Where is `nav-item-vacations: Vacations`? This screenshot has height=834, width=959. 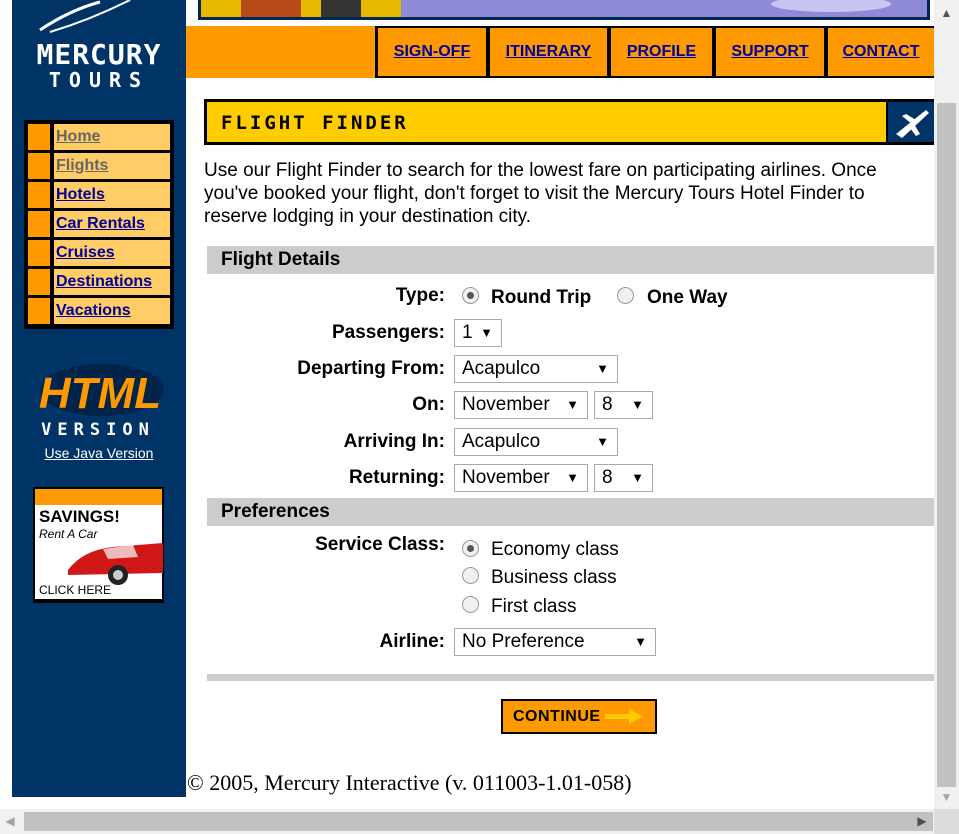 nav-item-vacations: Vacations is located at coordinates (99, 311).